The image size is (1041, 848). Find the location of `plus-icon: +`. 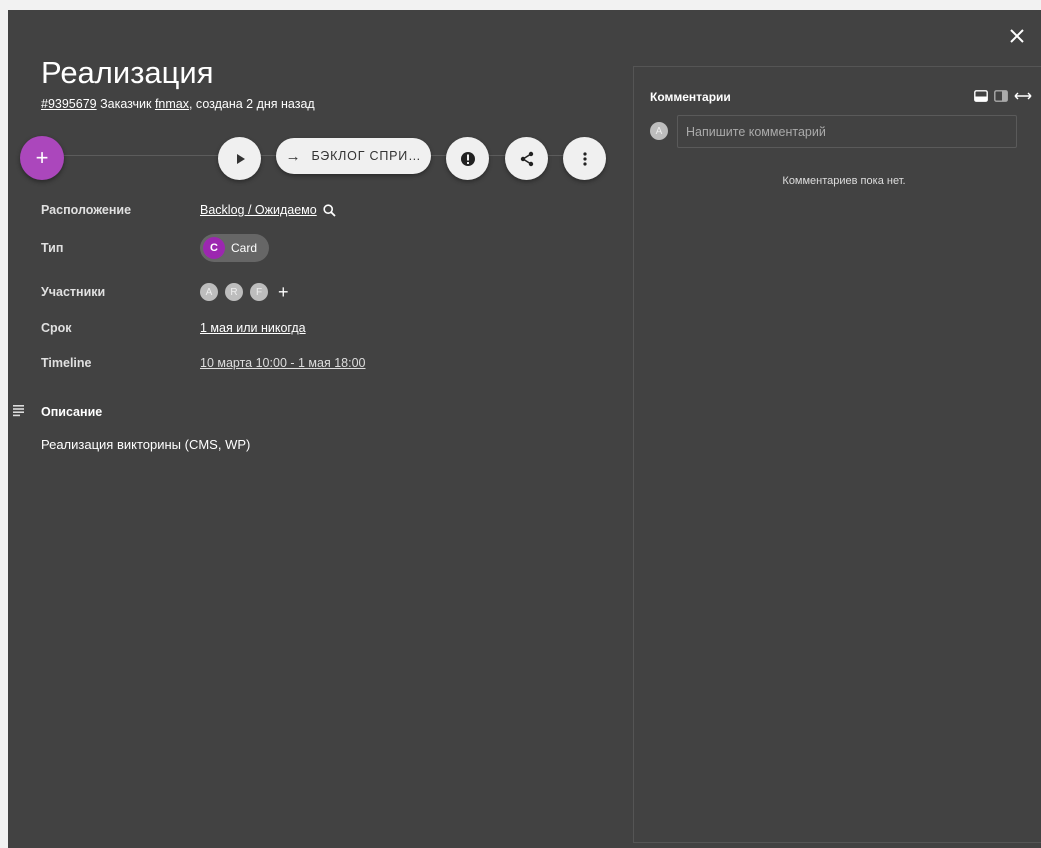

plus-icon: + is located at coordinates (42, 157).